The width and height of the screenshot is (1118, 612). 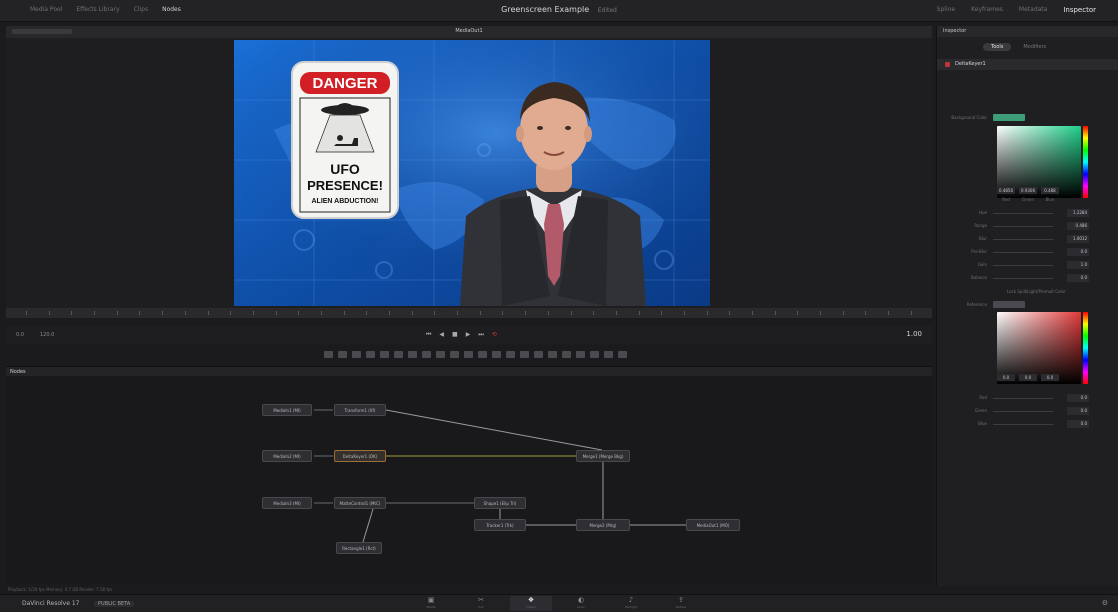 What do you see at coordinates (1006, 190) in the screenshot?
I see `background-red-value: 0.4856` at bounding box center [1006, 190].